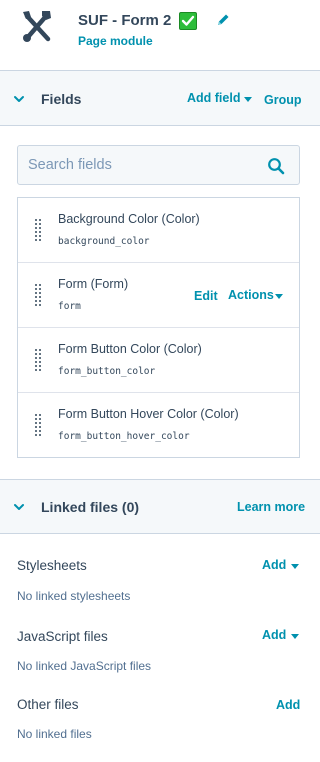 This screenshot has height=762, width=320. I want to click on linked-files-section-header: Linked files (0) Learn more, so click(160, 506).